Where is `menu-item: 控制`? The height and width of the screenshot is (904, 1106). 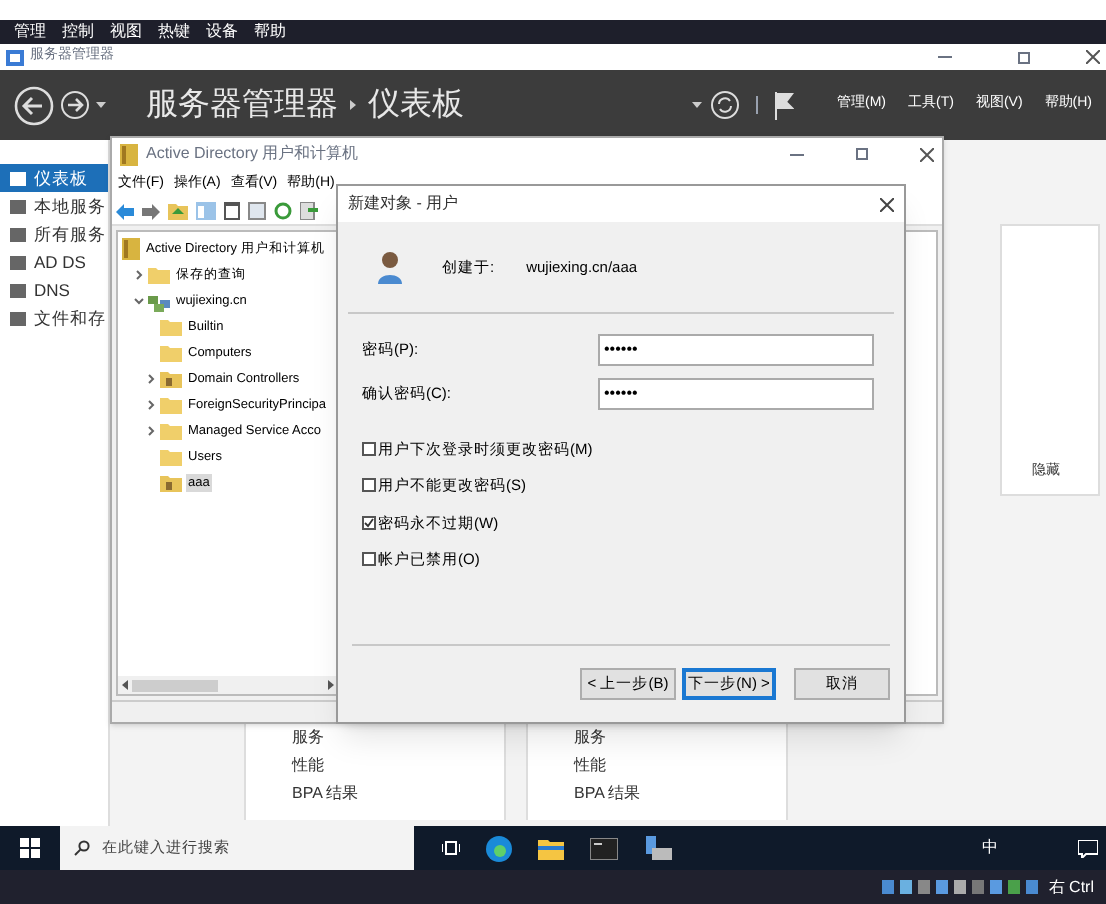 menu-item: 控制 is located at coordinates (78, 32).